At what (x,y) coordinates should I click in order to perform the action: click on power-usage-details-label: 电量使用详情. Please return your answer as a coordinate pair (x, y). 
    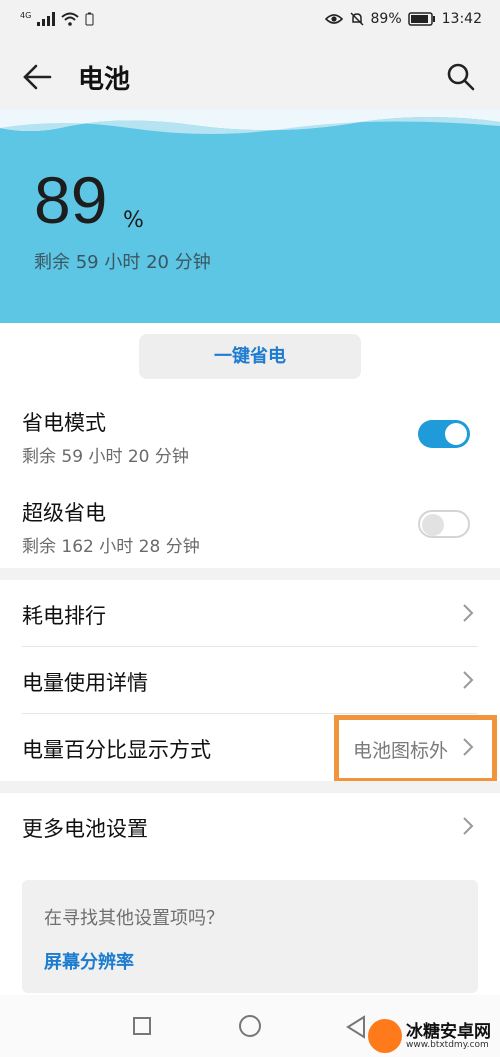
    Looking at the image, I should click on (85, 683).